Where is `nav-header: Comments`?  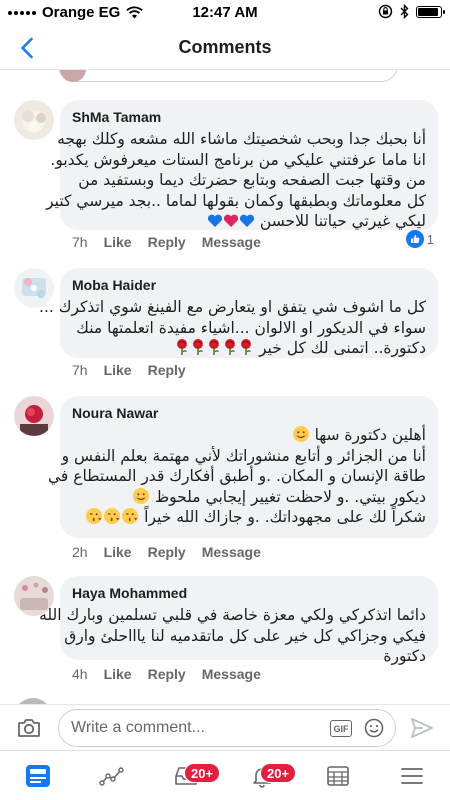
nav-header: Comments is located at coordinates (225, 48).